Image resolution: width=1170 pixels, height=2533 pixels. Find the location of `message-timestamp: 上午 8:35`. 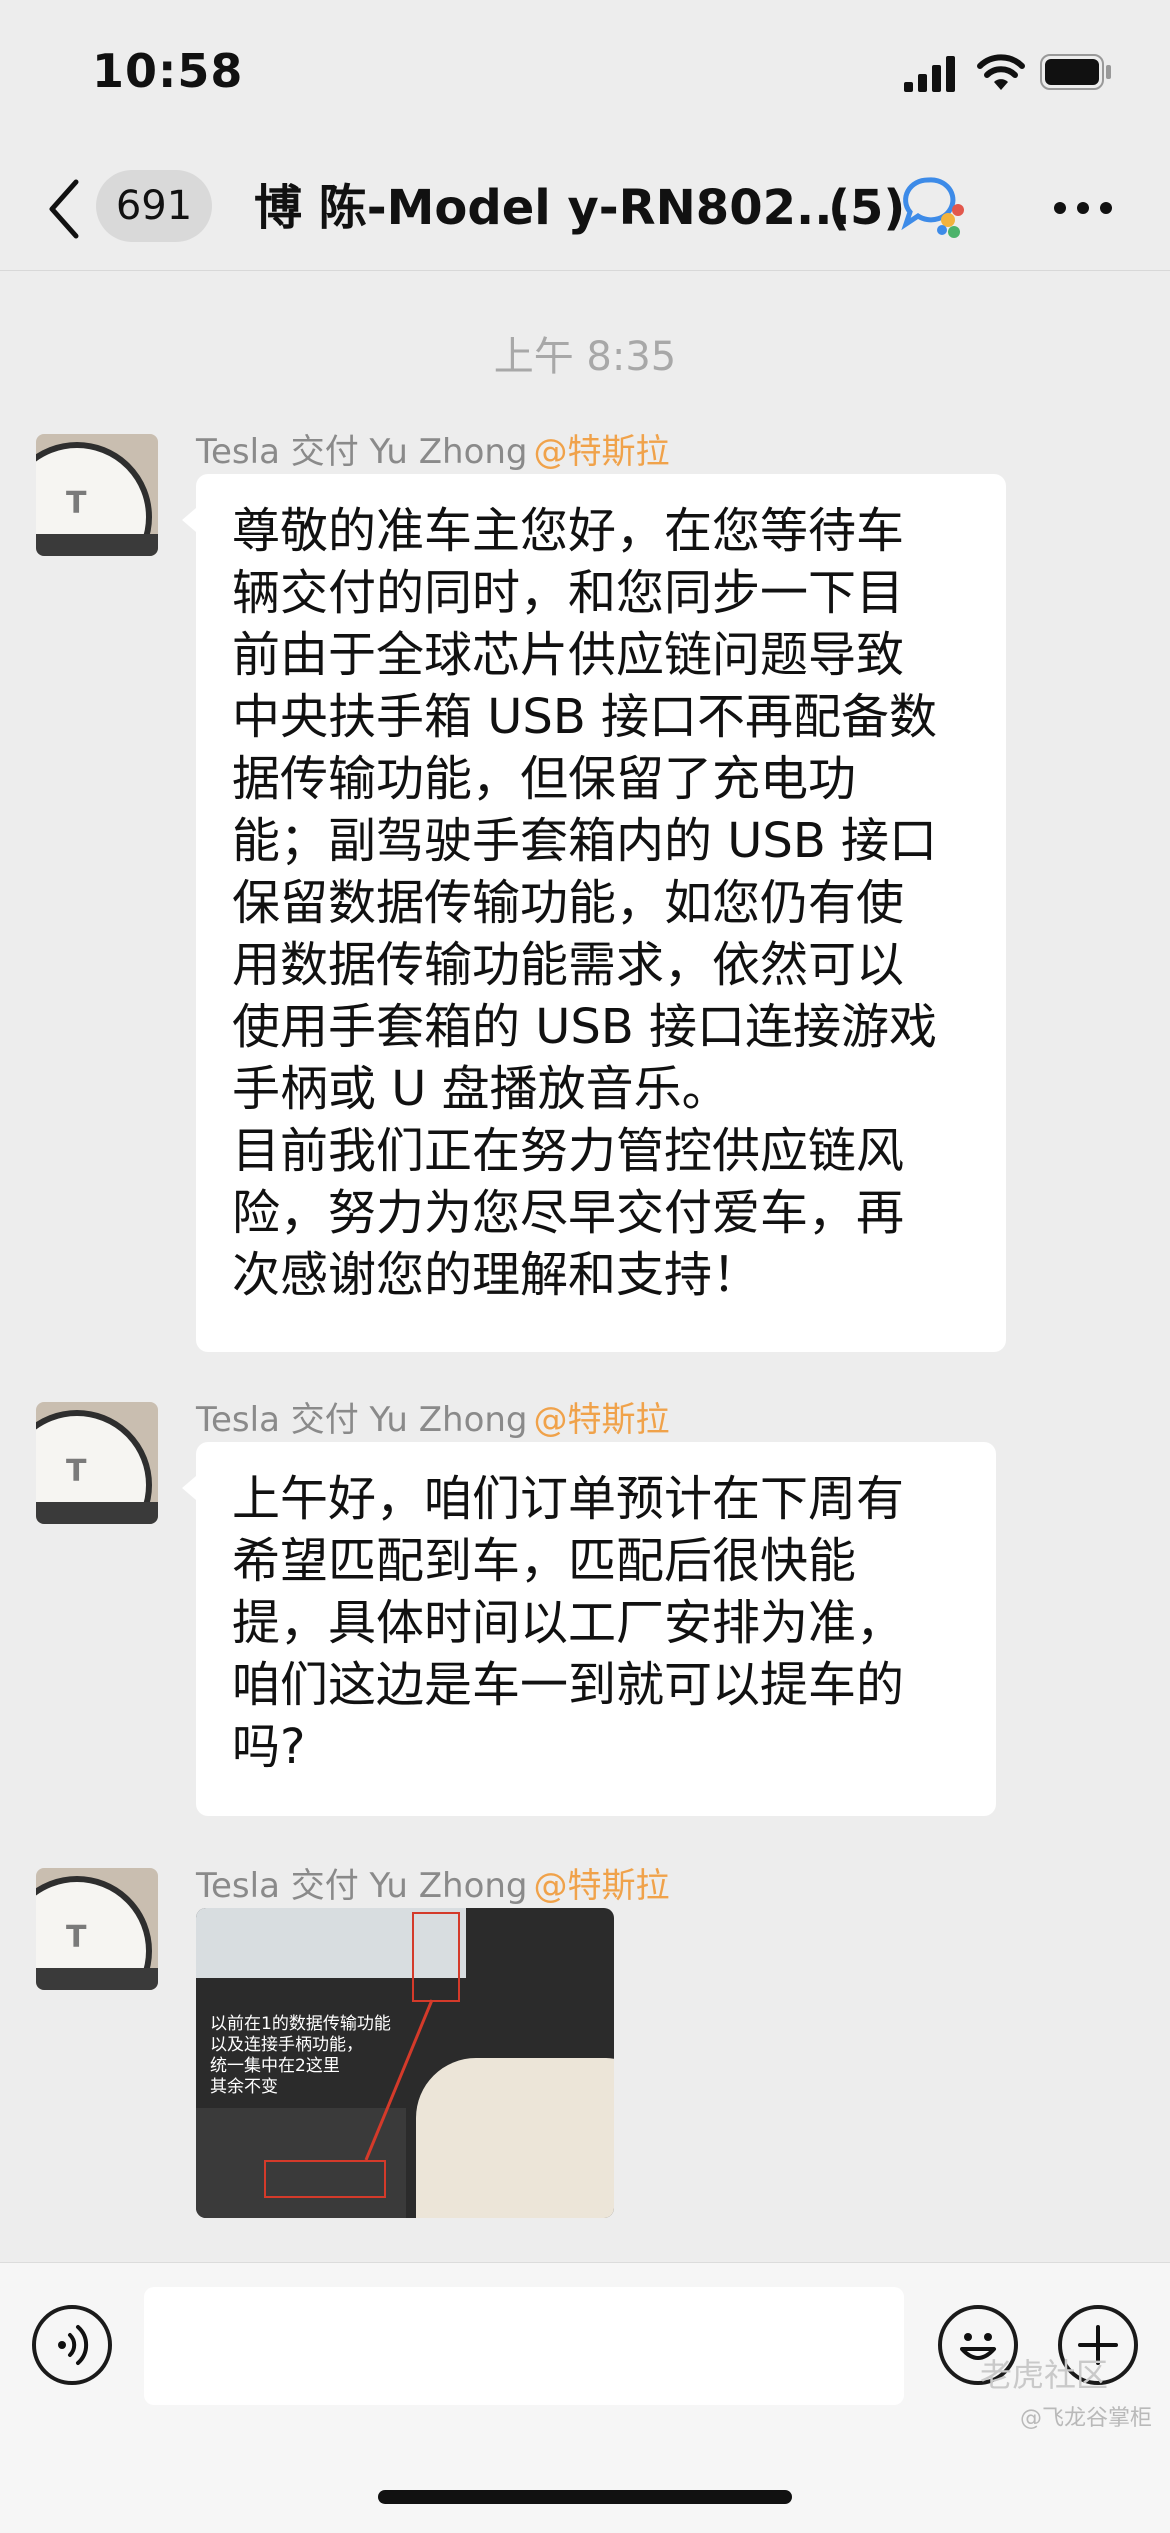

message-timestamp: 上午 8:35 is located at coordinates (585, 357).